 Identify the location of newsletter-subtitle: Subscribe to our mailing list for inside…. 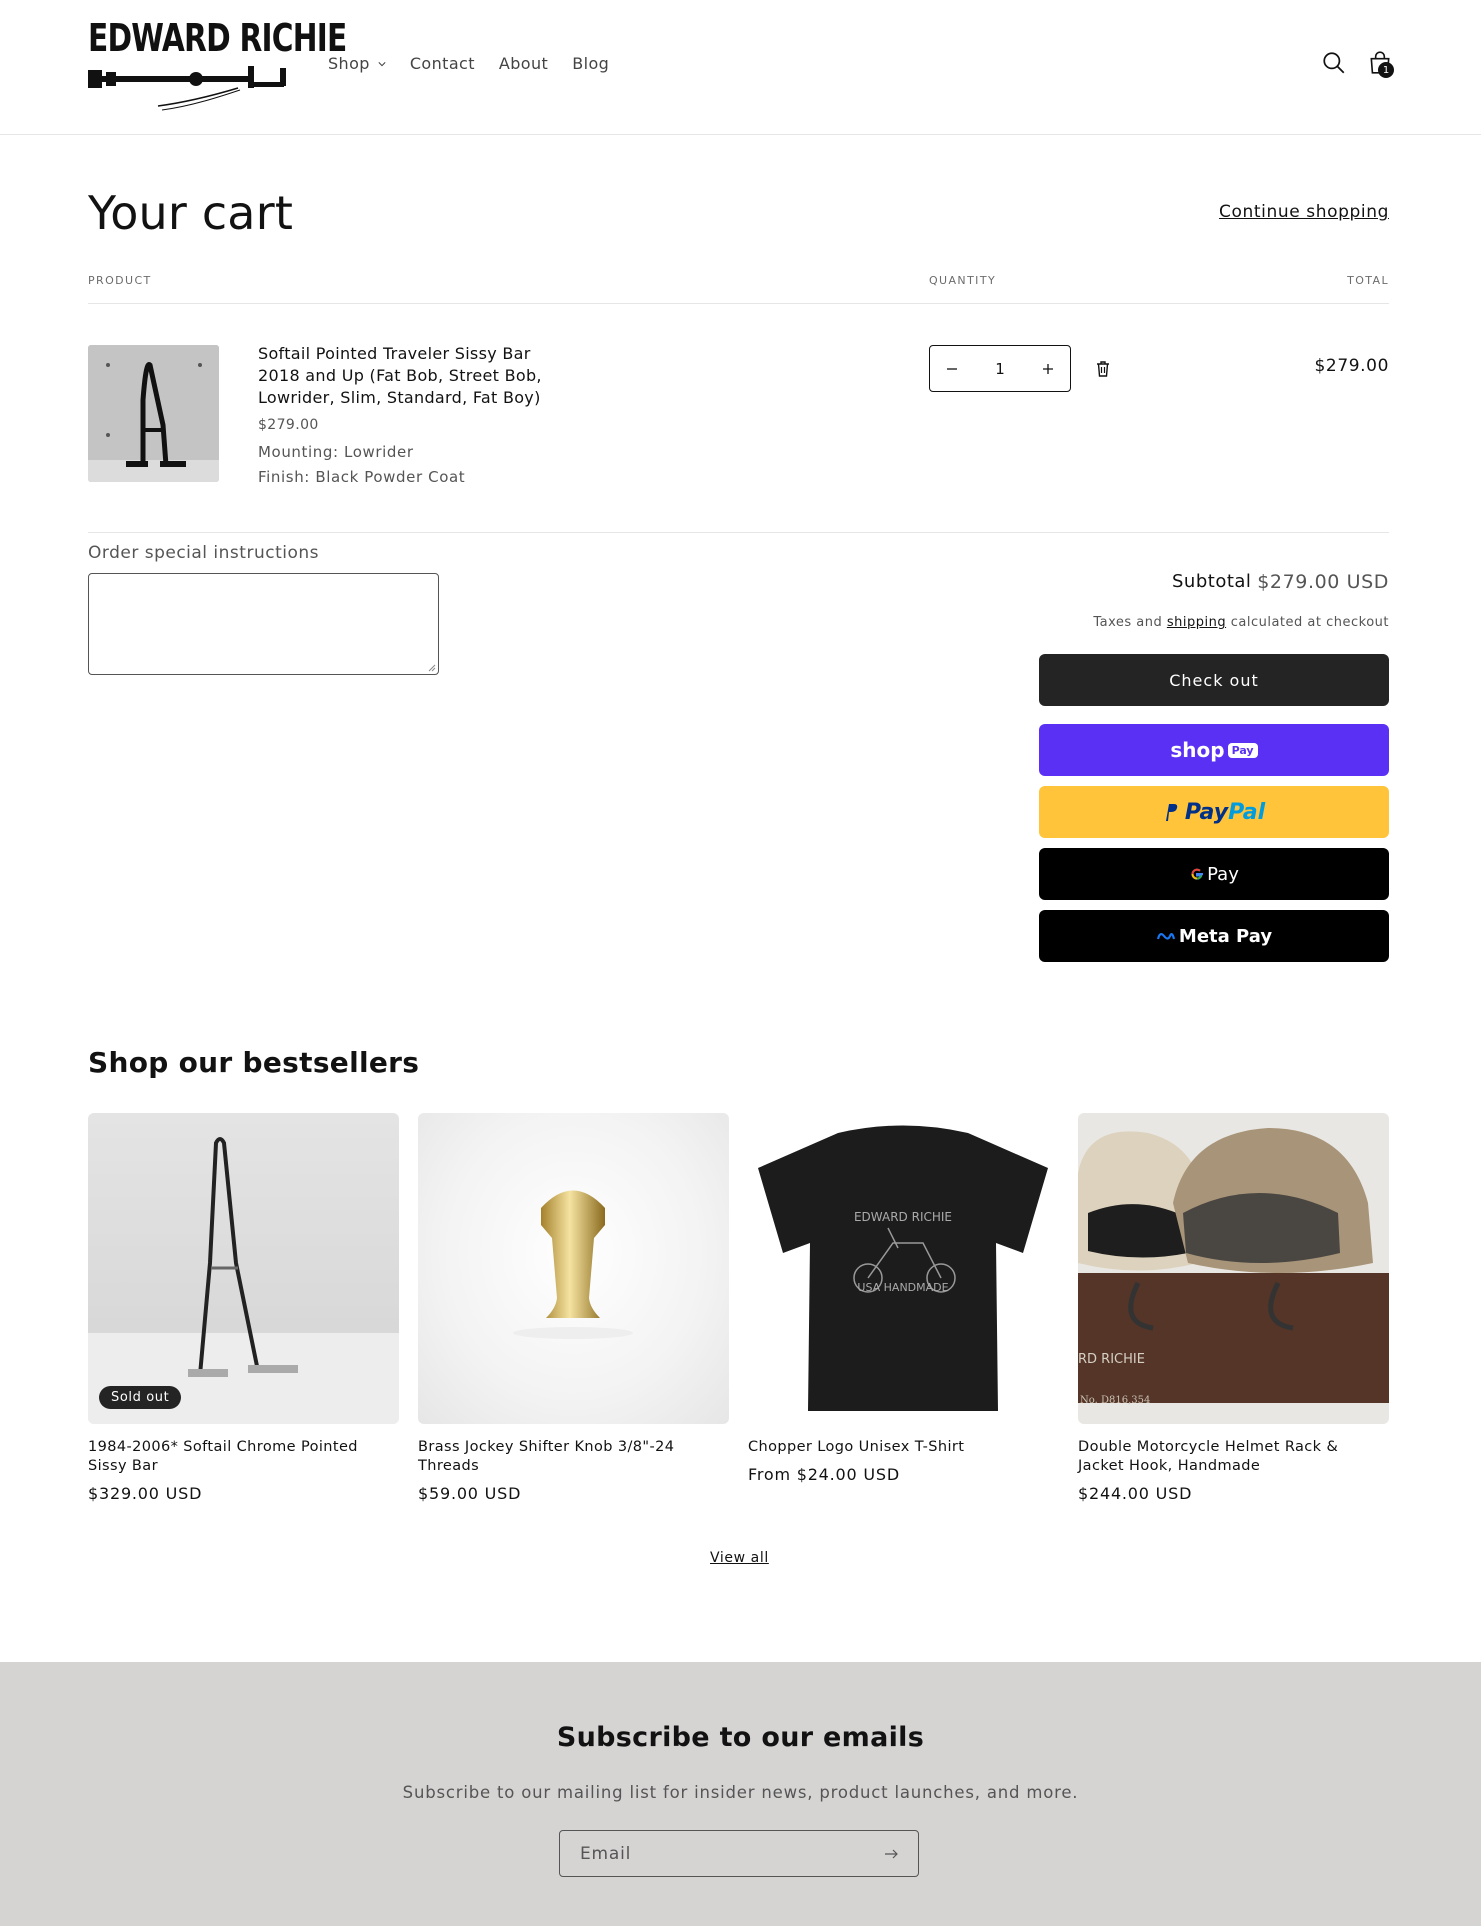
(740, 1792).